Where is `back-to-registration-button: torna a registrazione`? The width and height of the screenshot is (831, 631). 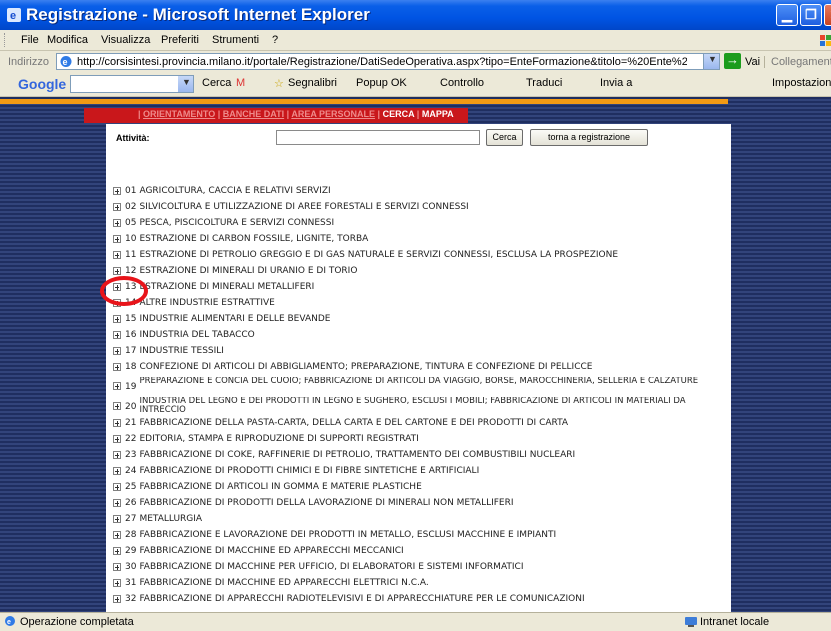 back-to-registration-button: torna a registrazione is located at coordinates (589, 137).